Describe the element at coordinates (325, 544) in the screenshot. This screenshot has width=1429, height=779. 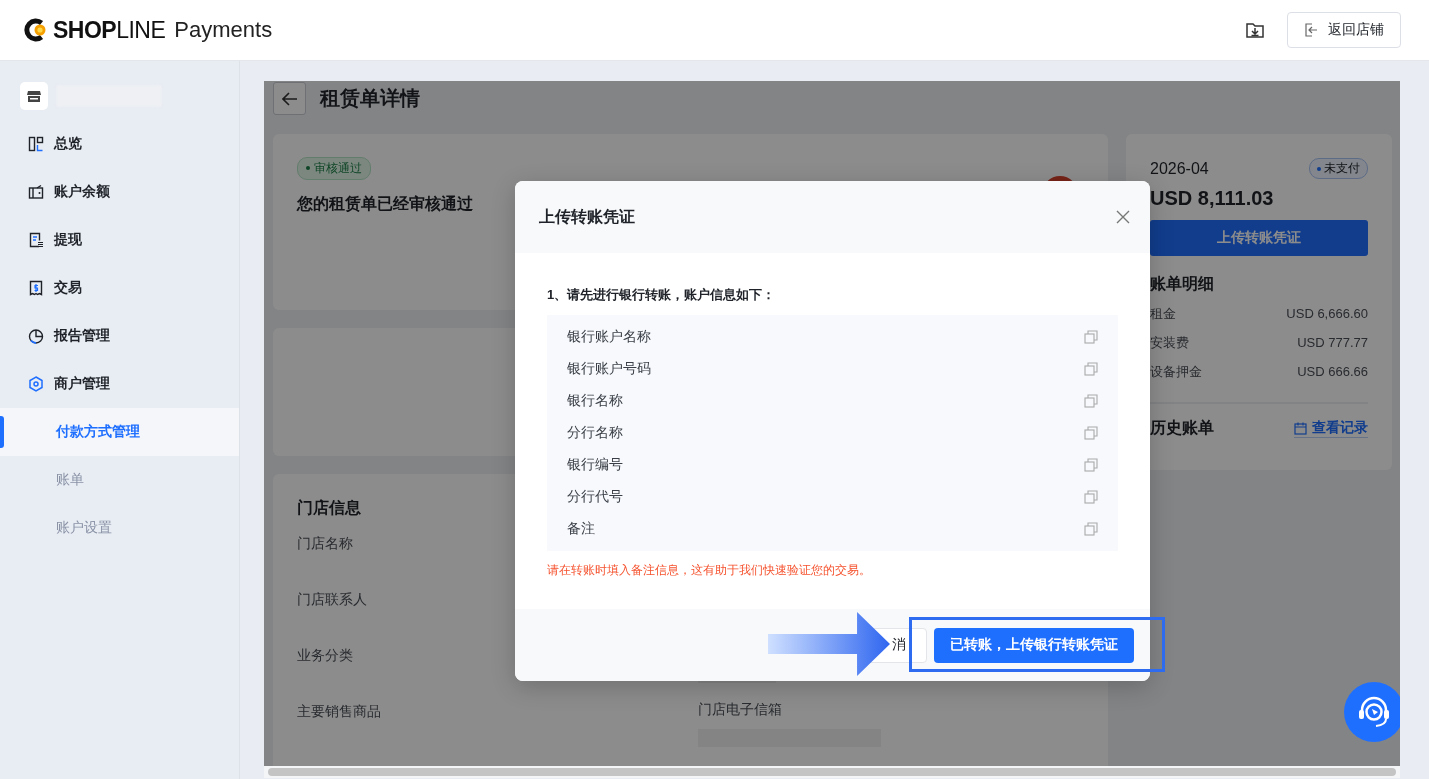
I see `field-label: 门店名称` at that location.